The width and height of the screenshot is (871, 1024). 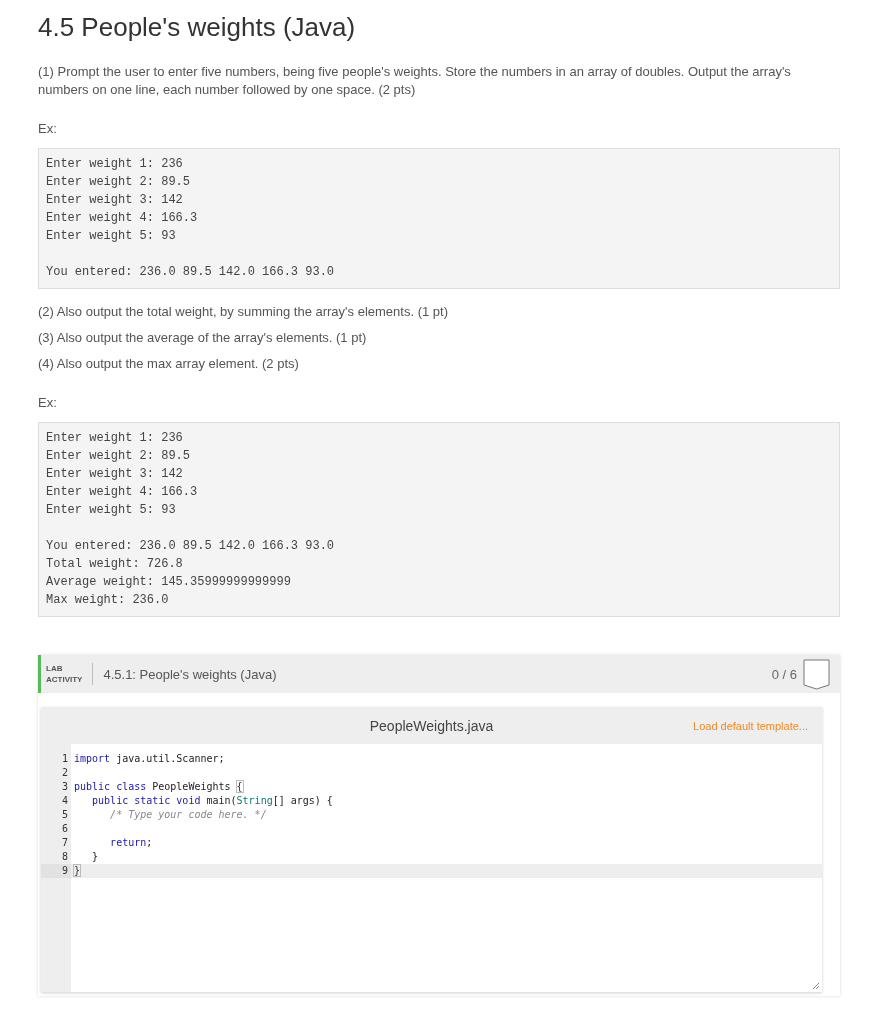 What do you see at coordinates (64, 843) in the screenshot?
I see `line-number: 7` at bounding box center [64, 843].